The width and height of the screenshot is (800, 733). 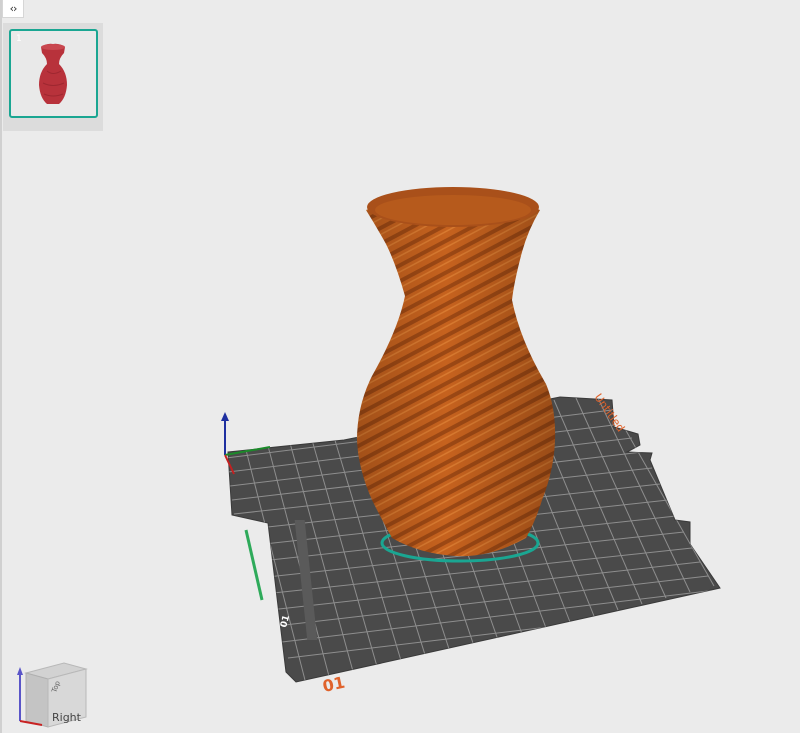 I want to click on cube-face-label: Right, so click(x=67, y=717).